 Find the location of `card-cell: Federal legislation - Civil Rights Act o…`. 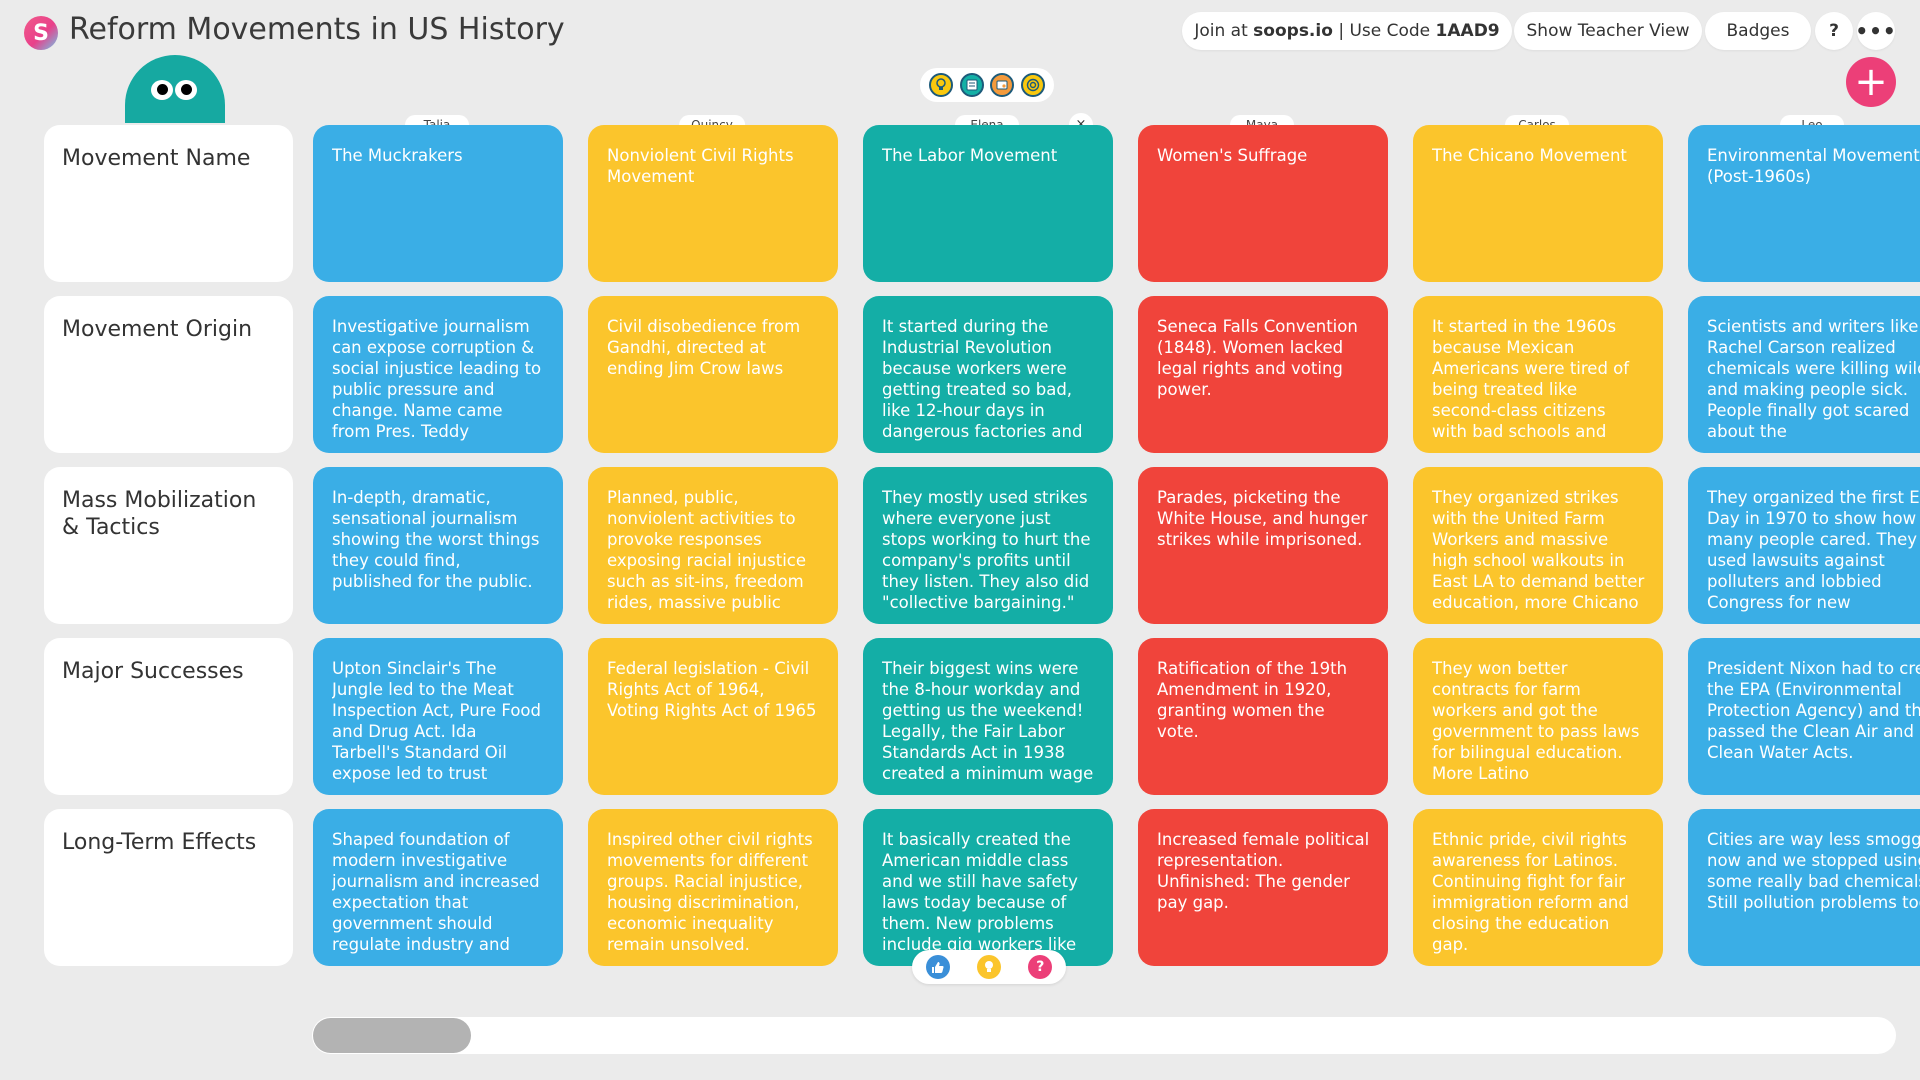

card-cell: Federal legislation - Civil Rights Act o… is located at coordinates (713, 716).